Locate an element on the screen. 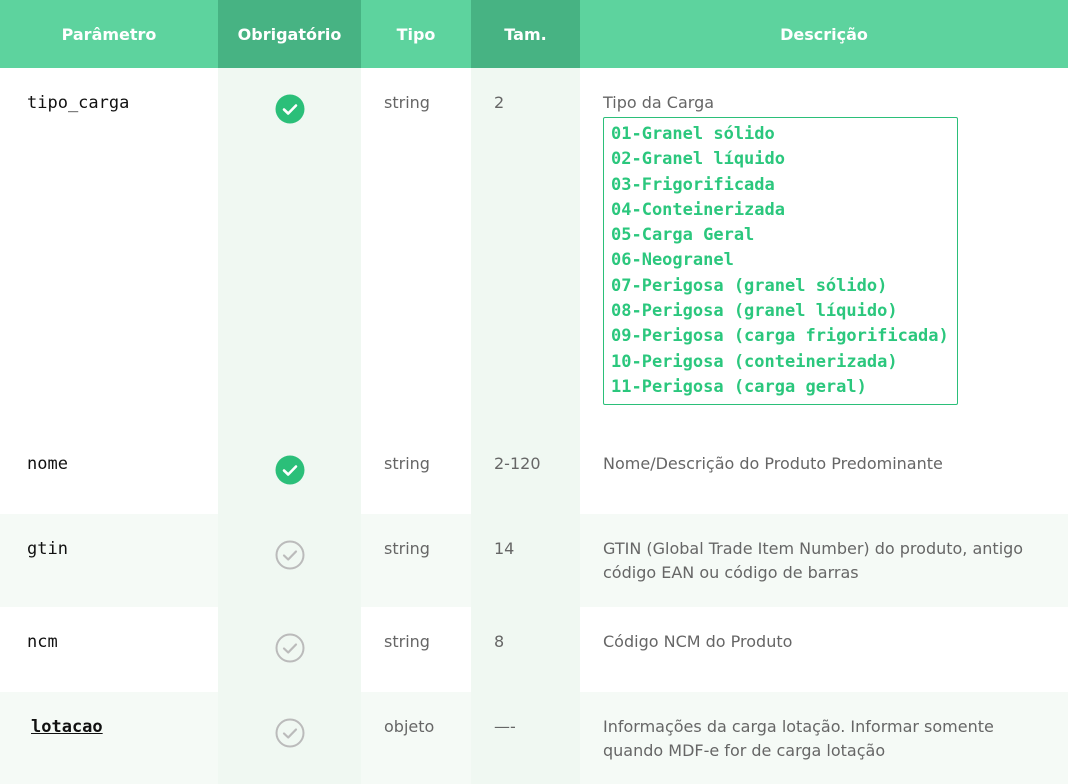  param-name: ncm is located at coordinates (42, 642).